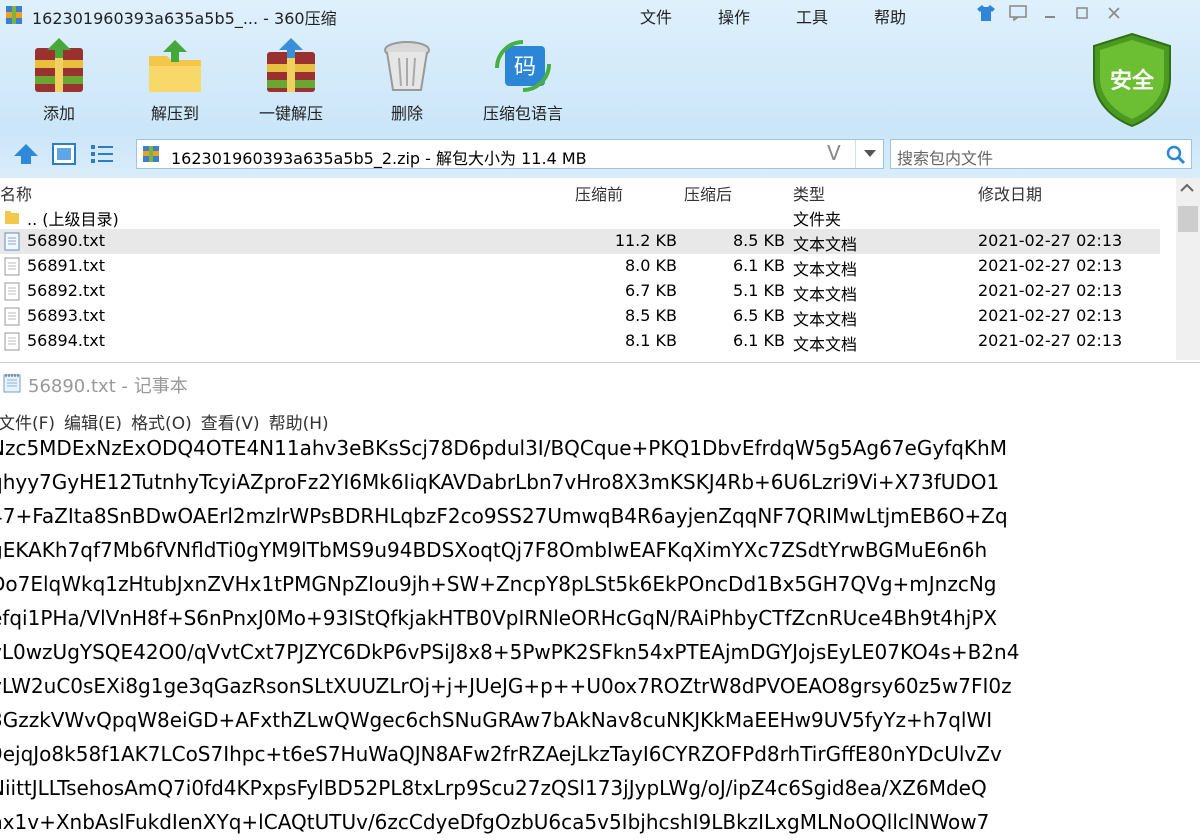 This screenshot has width=1200, height=840. What do you see at coordinates (16, 193) in the screenshot?
I see `column-name: 名称` at bounding box center [16, 193].